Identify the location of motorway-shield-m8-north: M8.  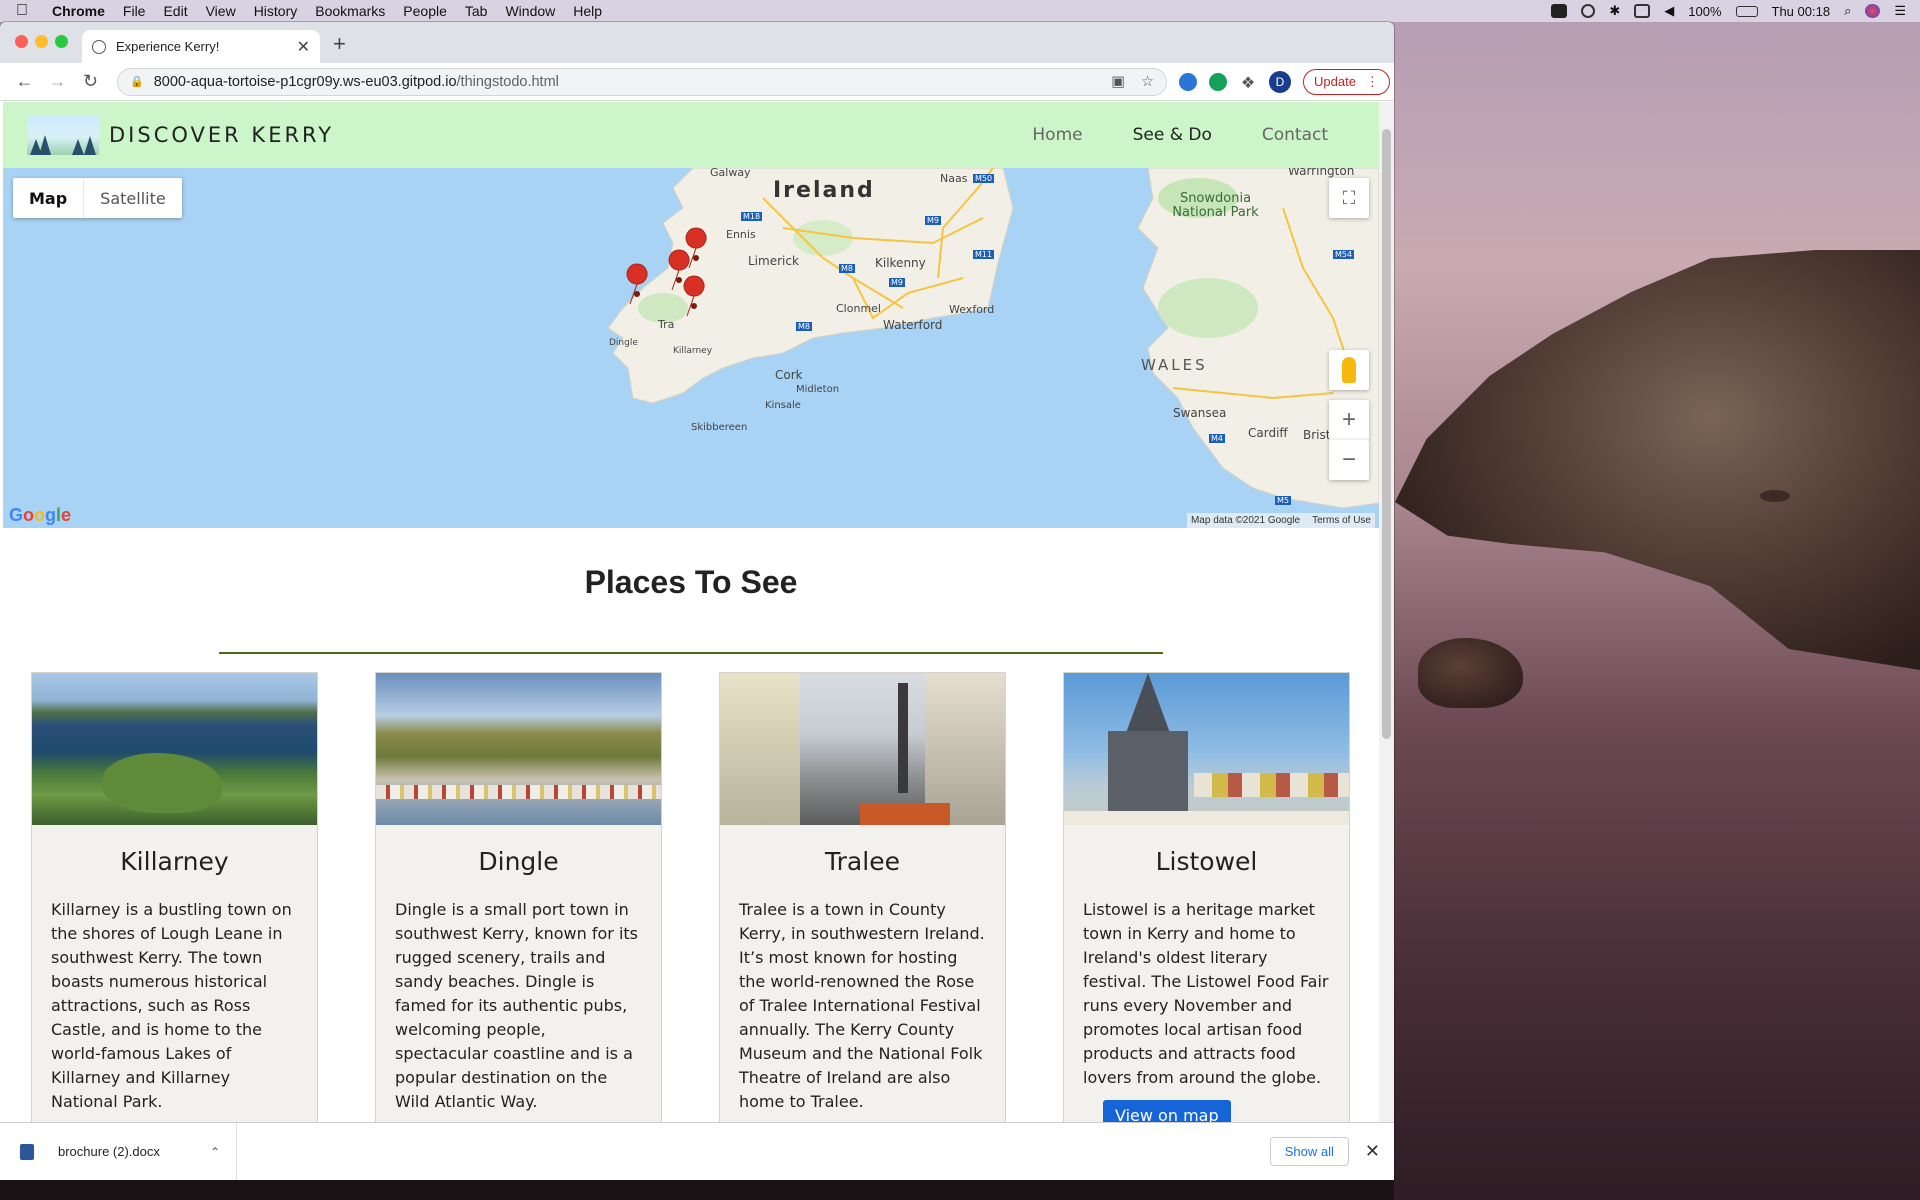
(847, 268).